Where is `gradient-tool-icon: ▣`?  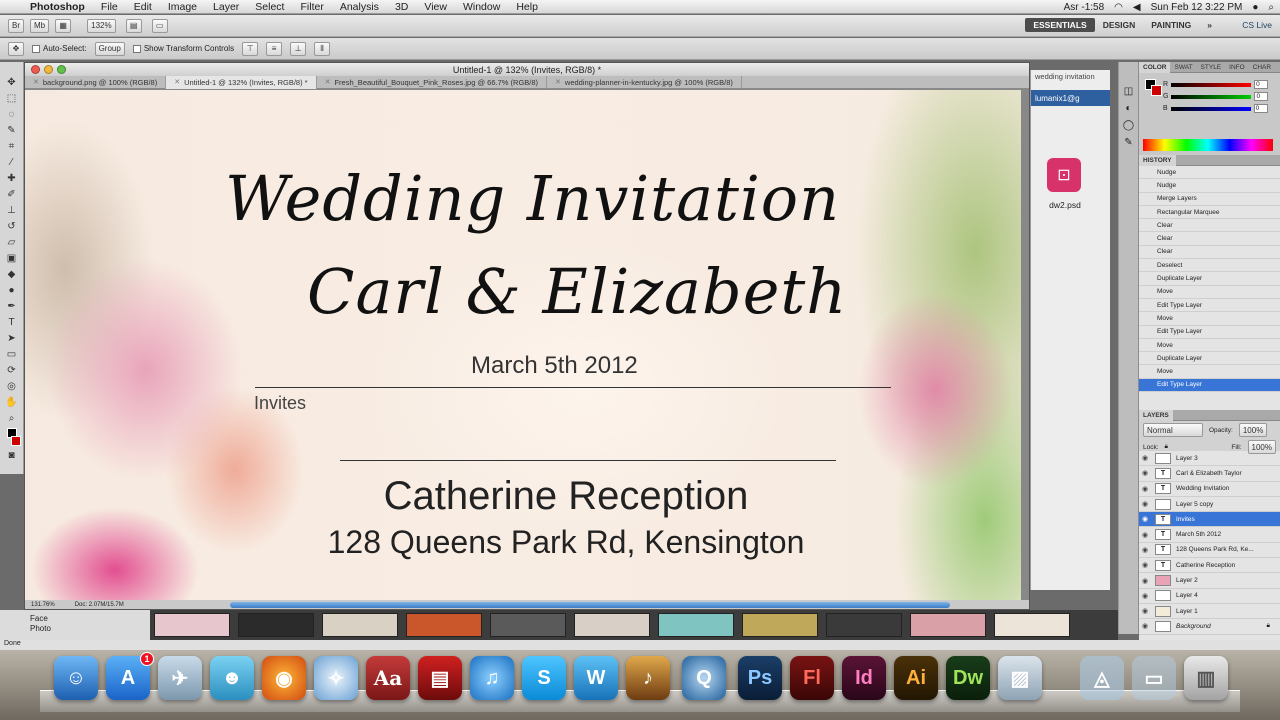
gradient-tool-icon: ▣ is located at coordinates (12, 258).